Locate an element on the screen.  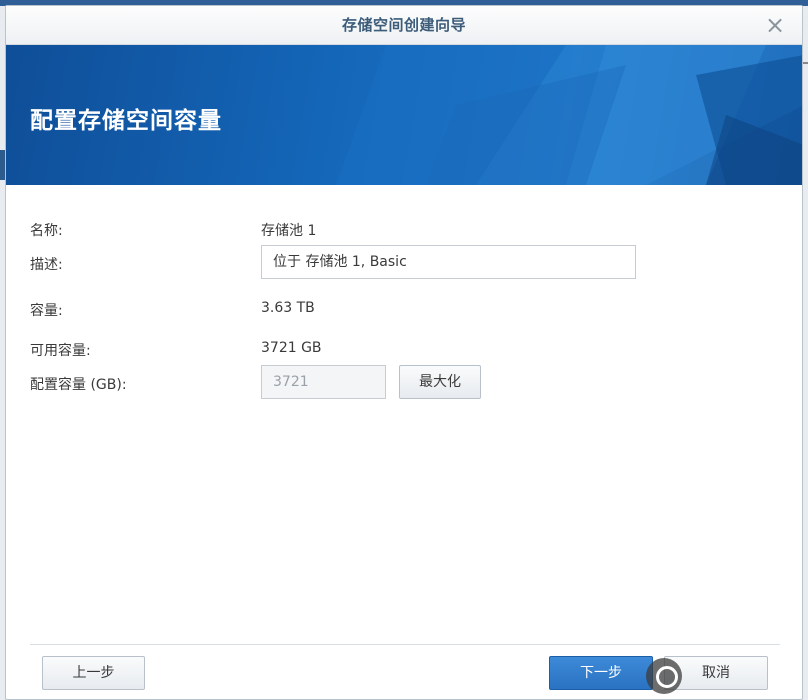
page-heading: 配置存储空间容量 is located at coordinates (126, 121).